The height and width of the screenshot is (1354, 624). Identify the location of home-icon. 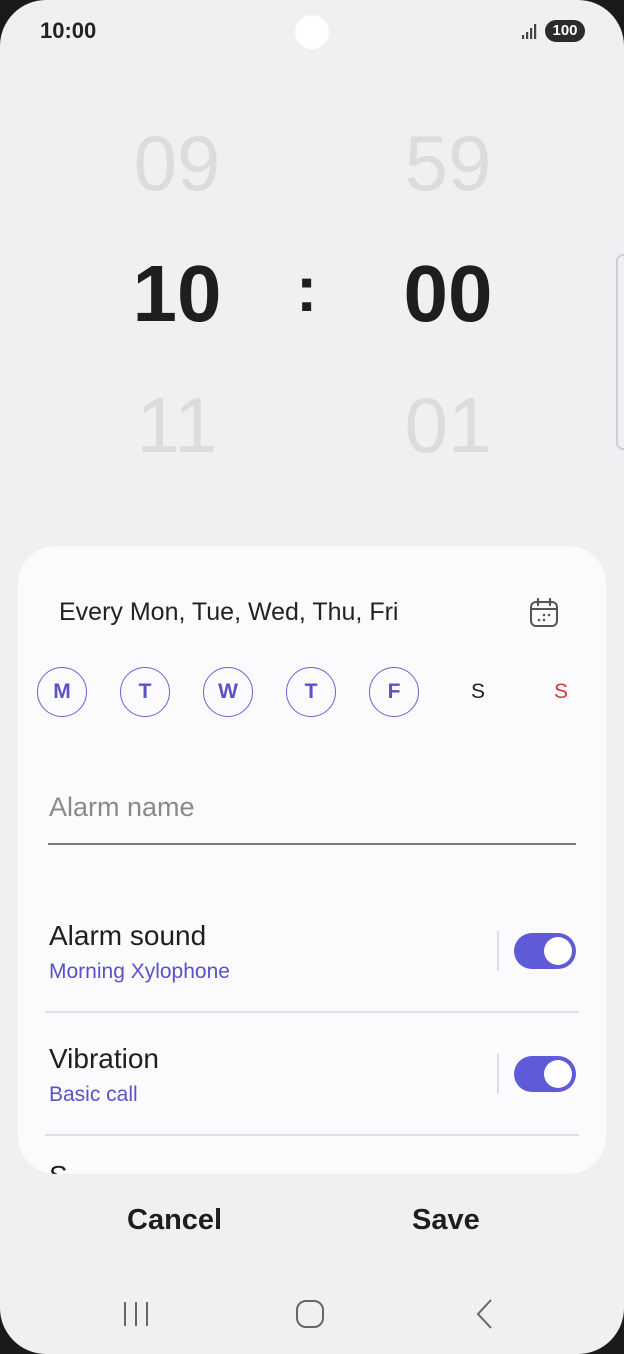
(310, 1314).